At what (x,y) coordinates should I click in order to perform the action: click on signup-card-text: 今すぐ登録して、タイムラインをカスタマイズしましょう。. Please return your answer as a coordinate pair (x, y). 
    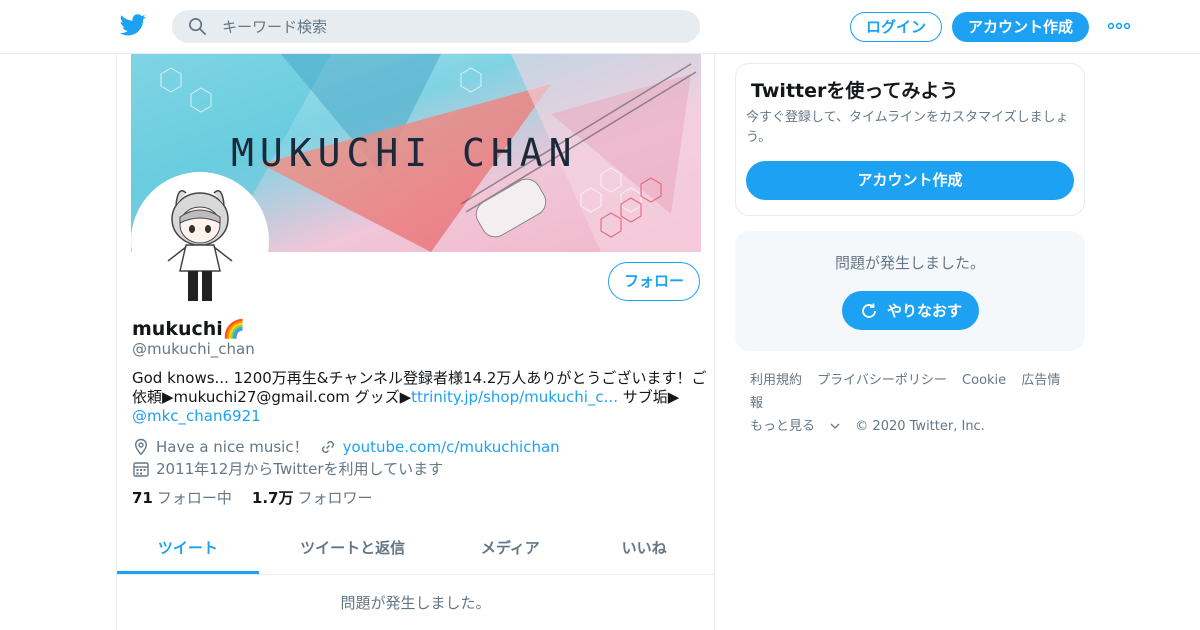
    Looking at the image, I should click on (907, 127).